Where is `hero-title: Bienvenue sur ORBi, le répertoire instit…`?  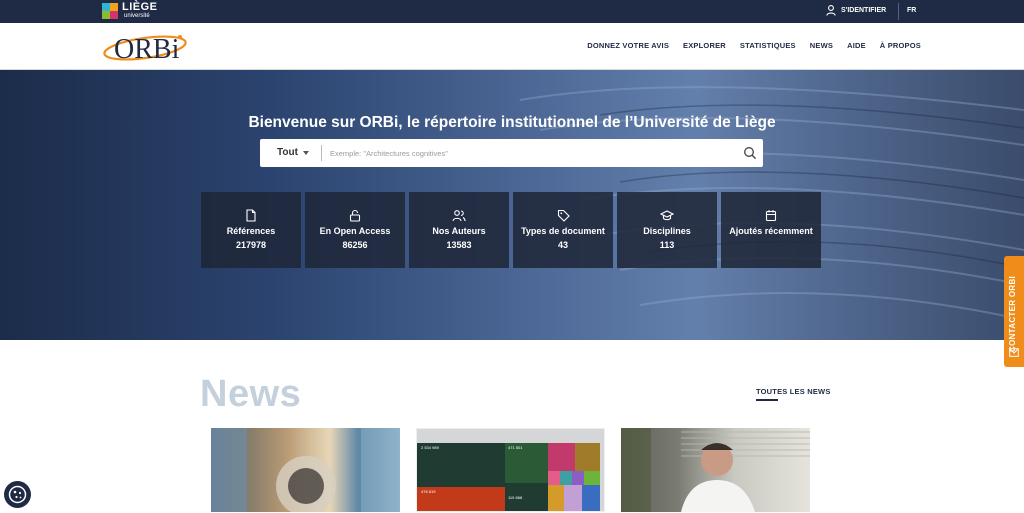 hero-title: Bienvenue sur ORBi, le répertoire instit… is located at coordinates (512, 122).